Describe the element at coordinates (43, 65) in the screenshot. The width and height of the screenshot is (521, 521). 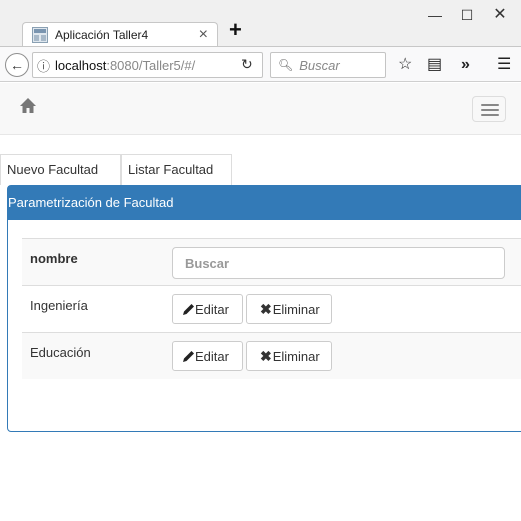
I see `site-info-icon: ⓘ` at that location.